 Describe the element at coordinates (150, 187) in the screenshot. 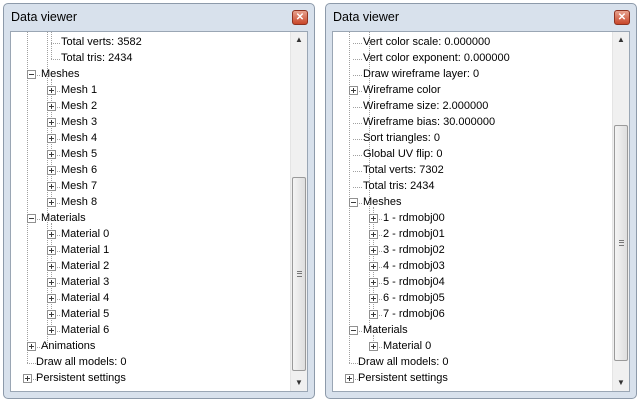

I see `tree-item-mesh: Mesh 7` at that location.